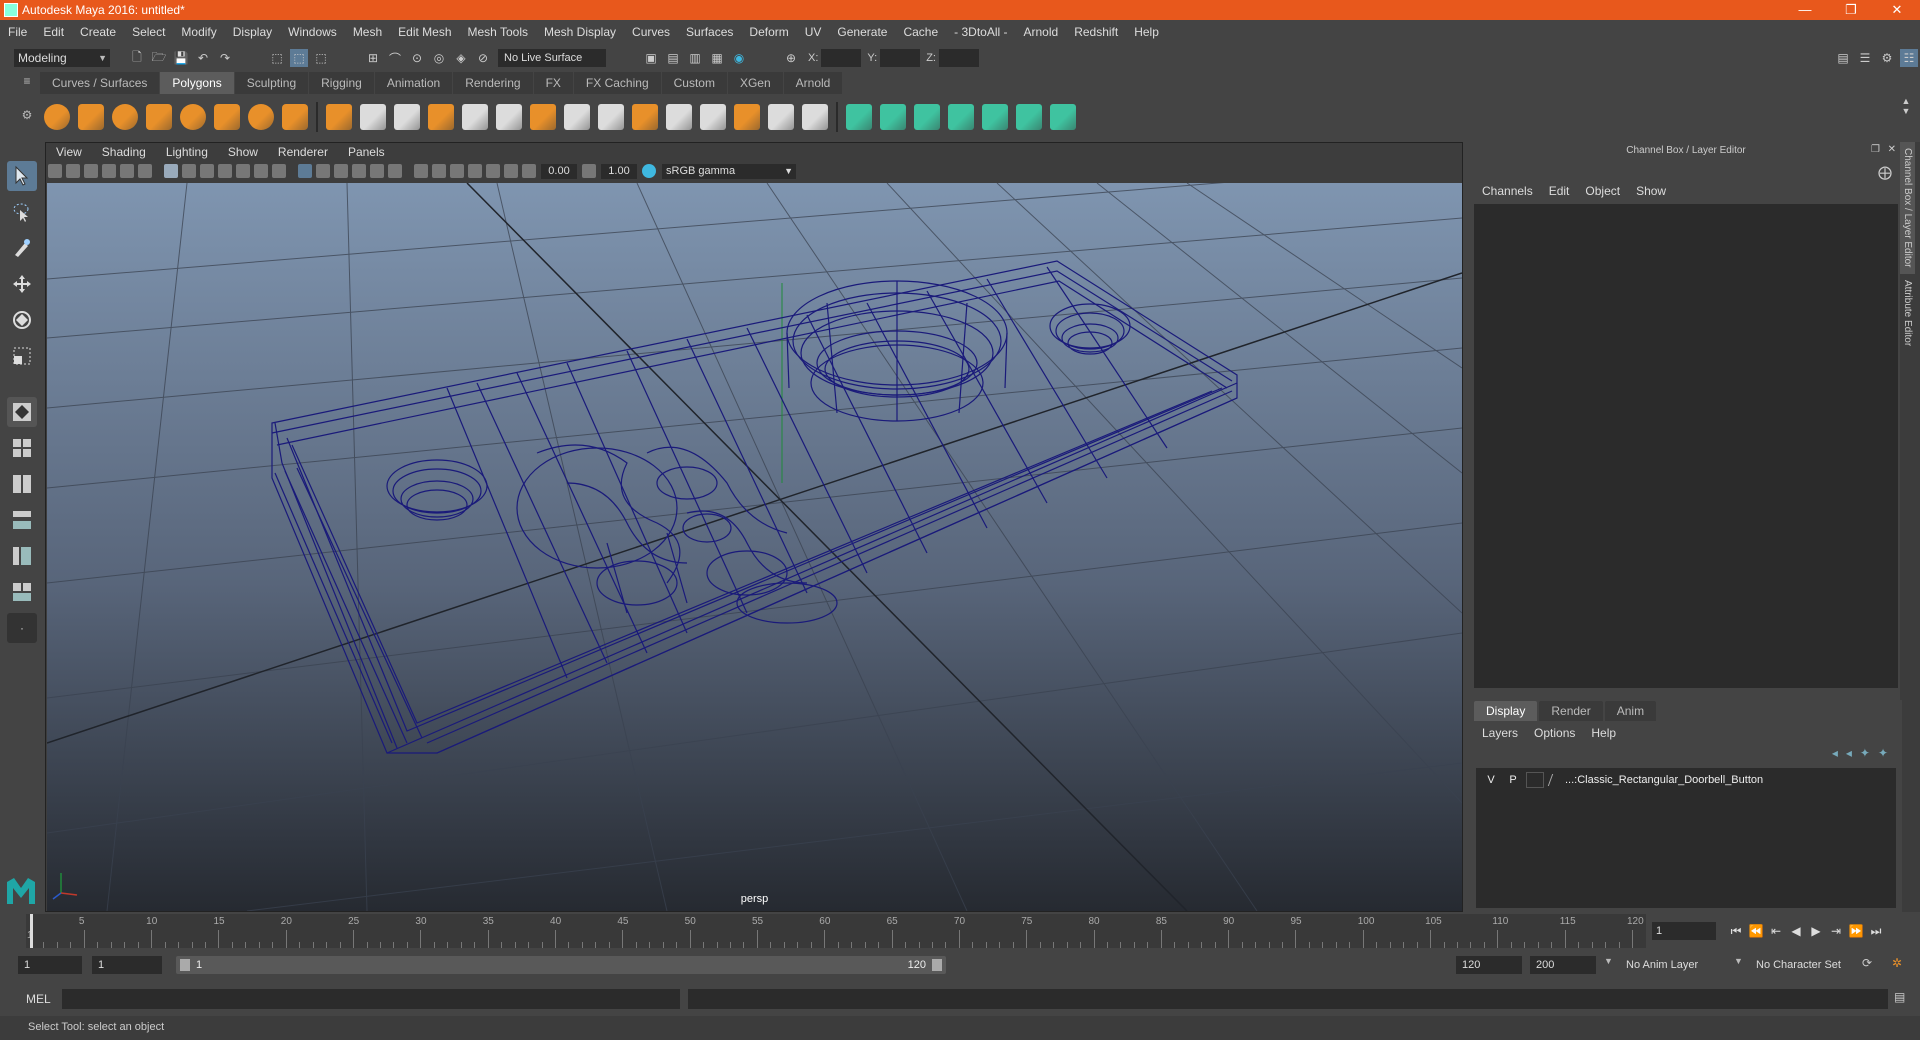 The height and width of the screenshot is (1040, 1920). I want to click on tool-settings-icon: ⚙, so click(1887, 58).